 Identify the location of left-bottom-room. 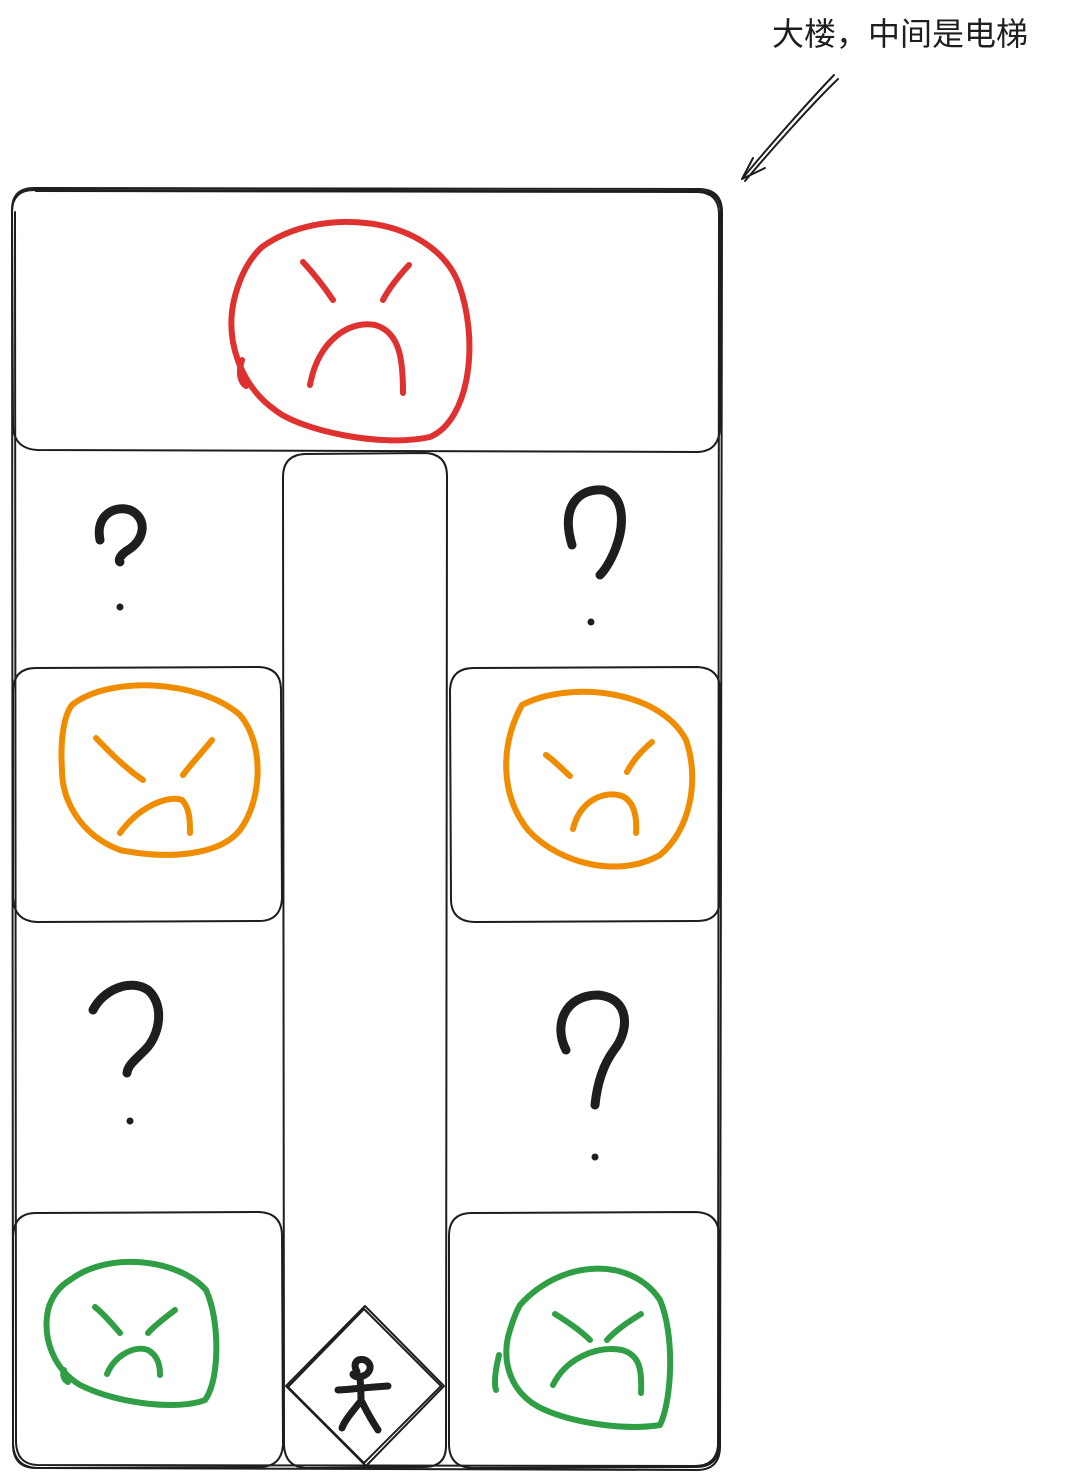
(148, 1340).